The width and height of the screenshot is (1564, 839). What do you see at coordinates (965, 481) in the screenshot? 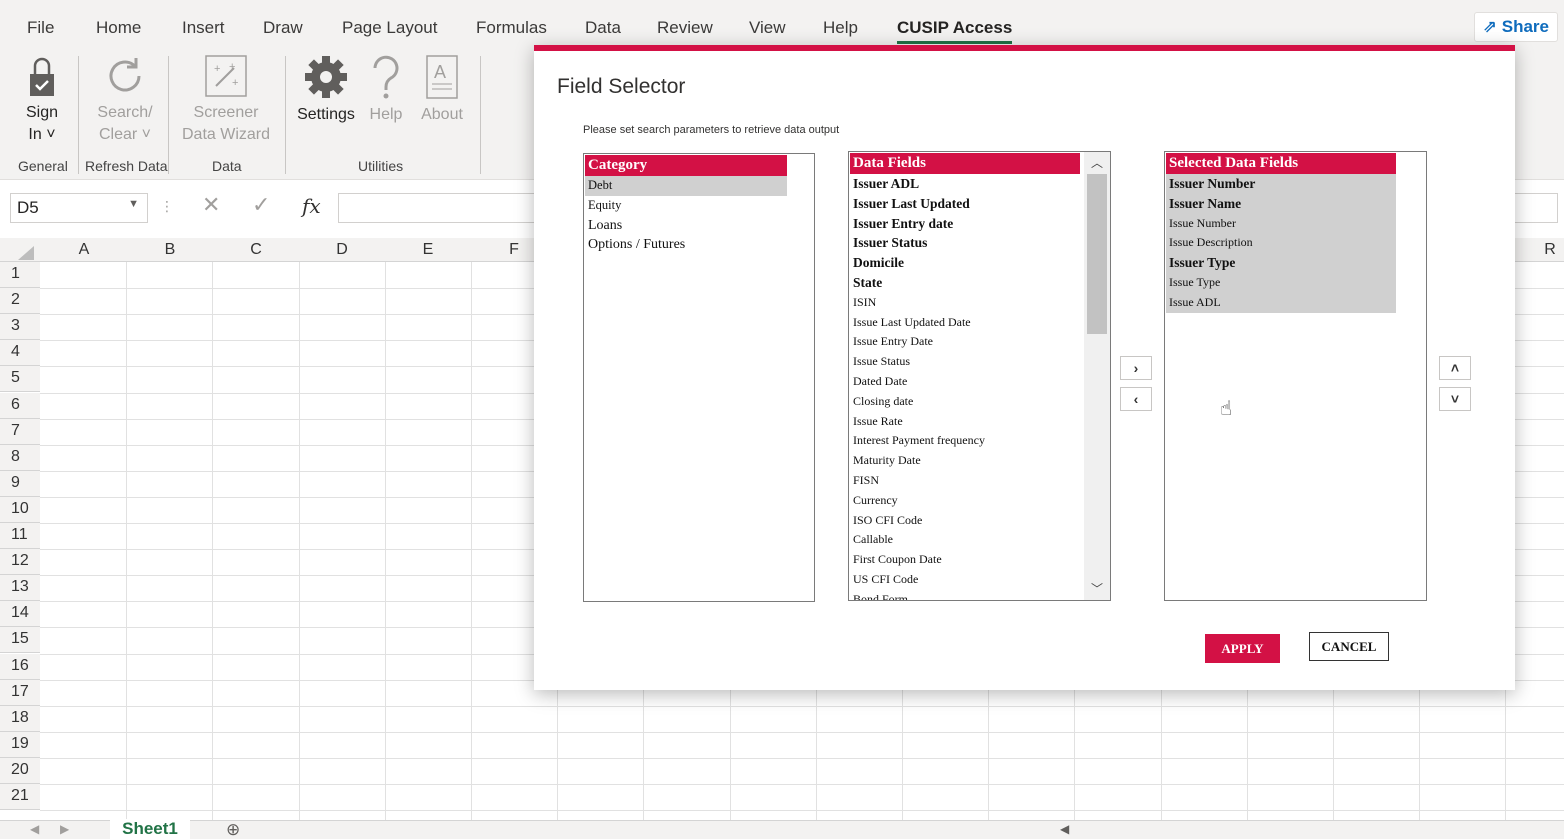
I see `data-field-item: FISN` at bounding box center [965, 481].